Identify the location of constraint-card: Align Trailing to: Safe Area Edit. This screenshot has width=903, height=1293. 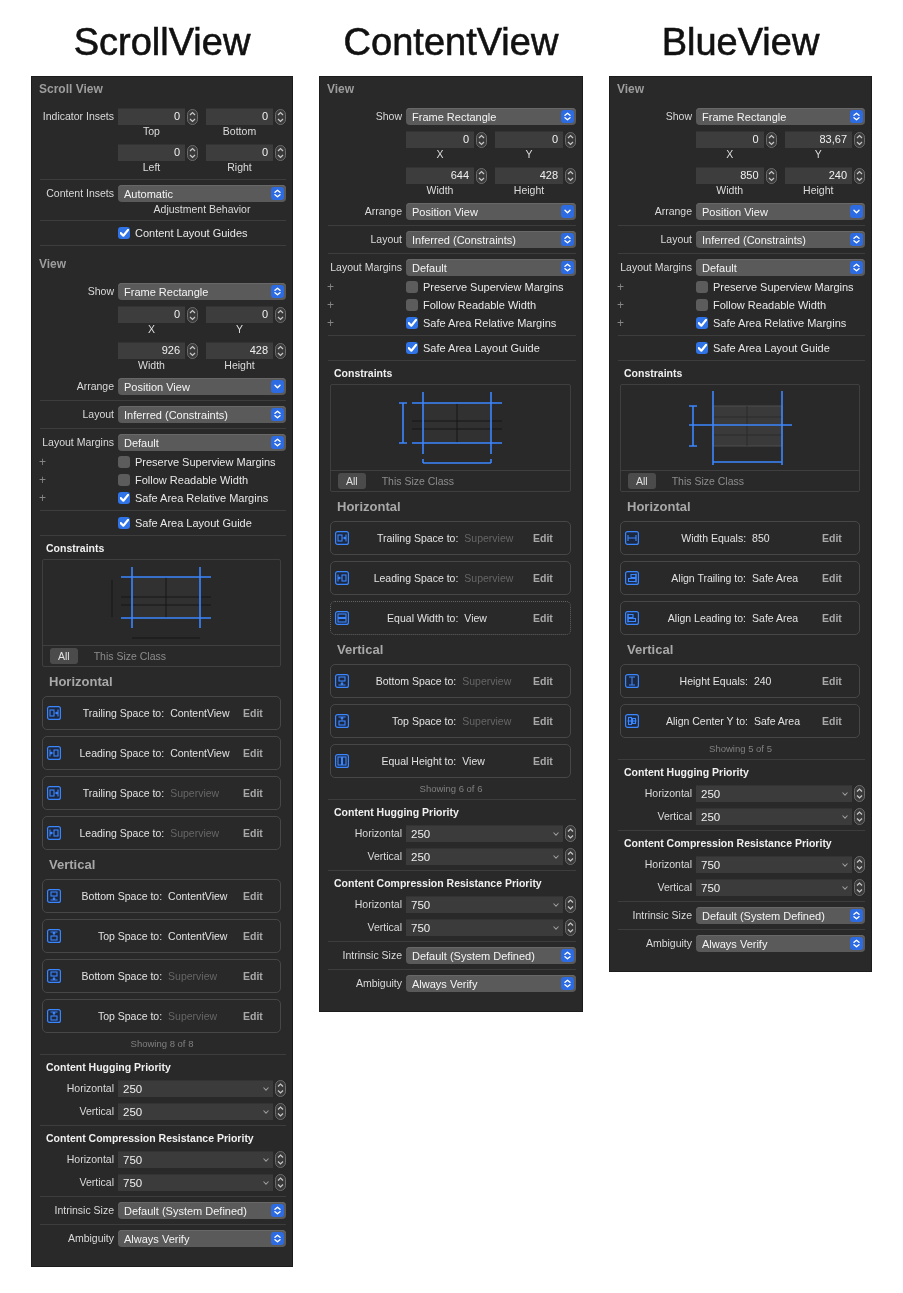
(740, 578).